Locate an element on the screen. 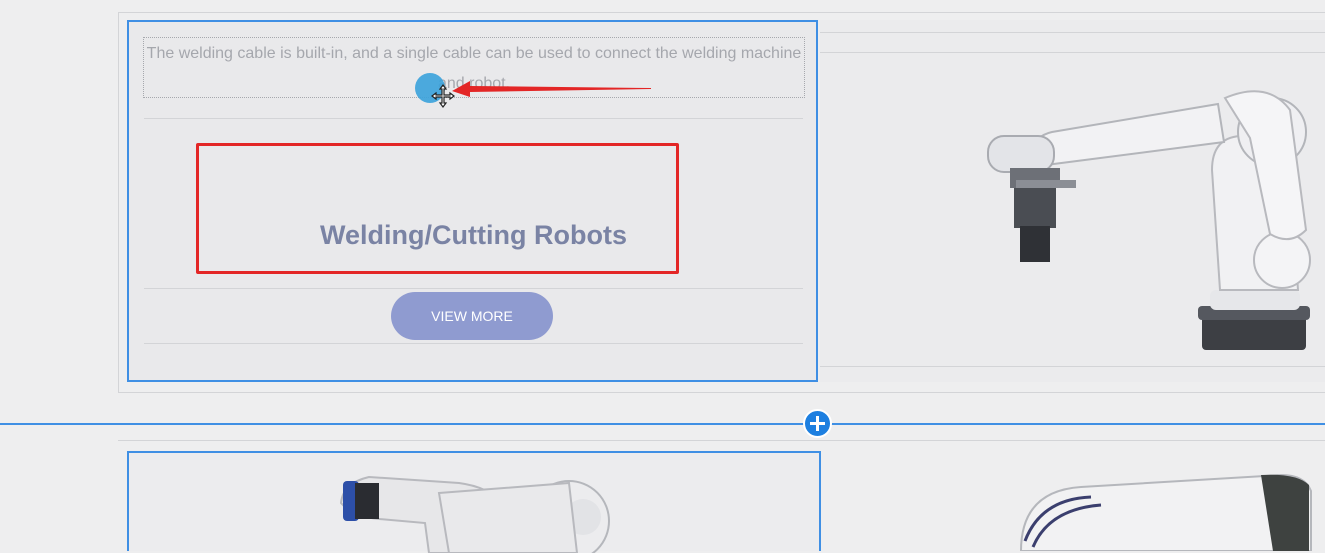  add-section-button is located at coordinates (817, 423).